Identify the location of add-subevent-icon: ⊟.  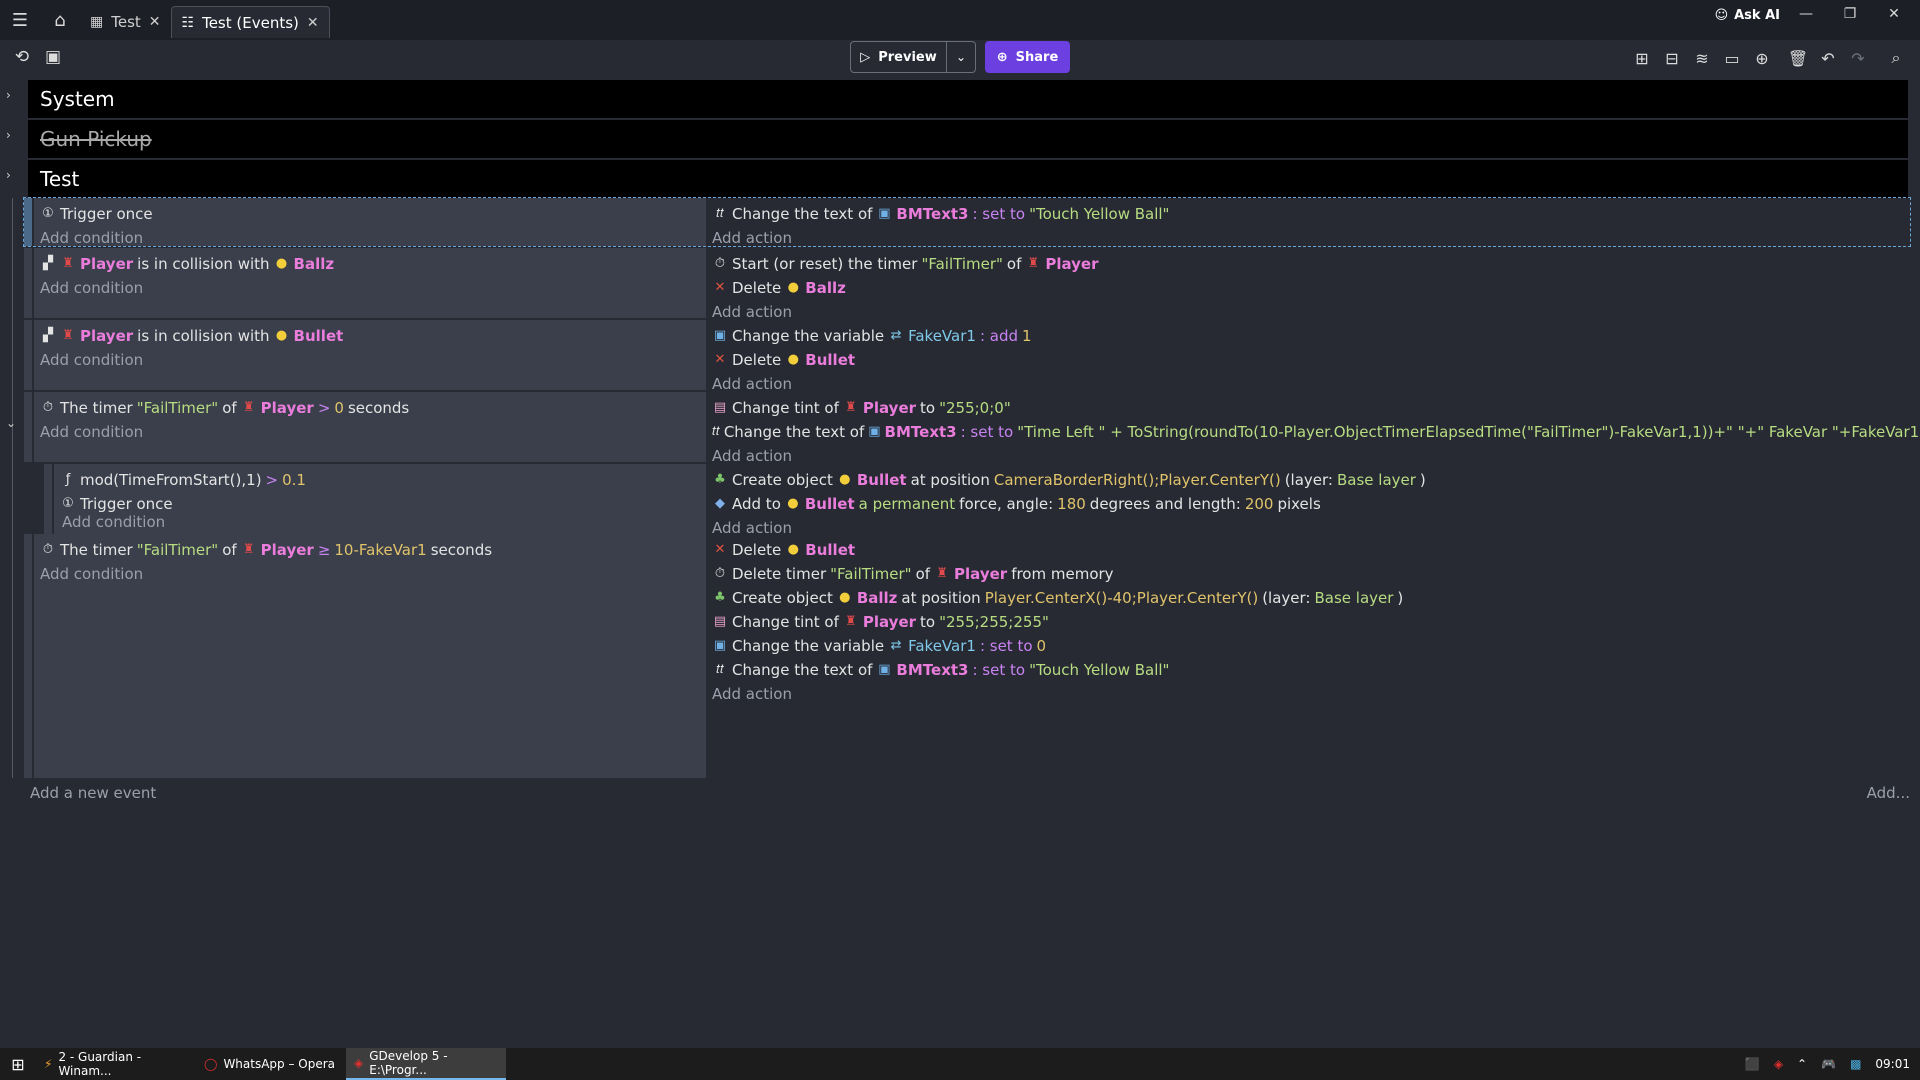
(1672, 58).